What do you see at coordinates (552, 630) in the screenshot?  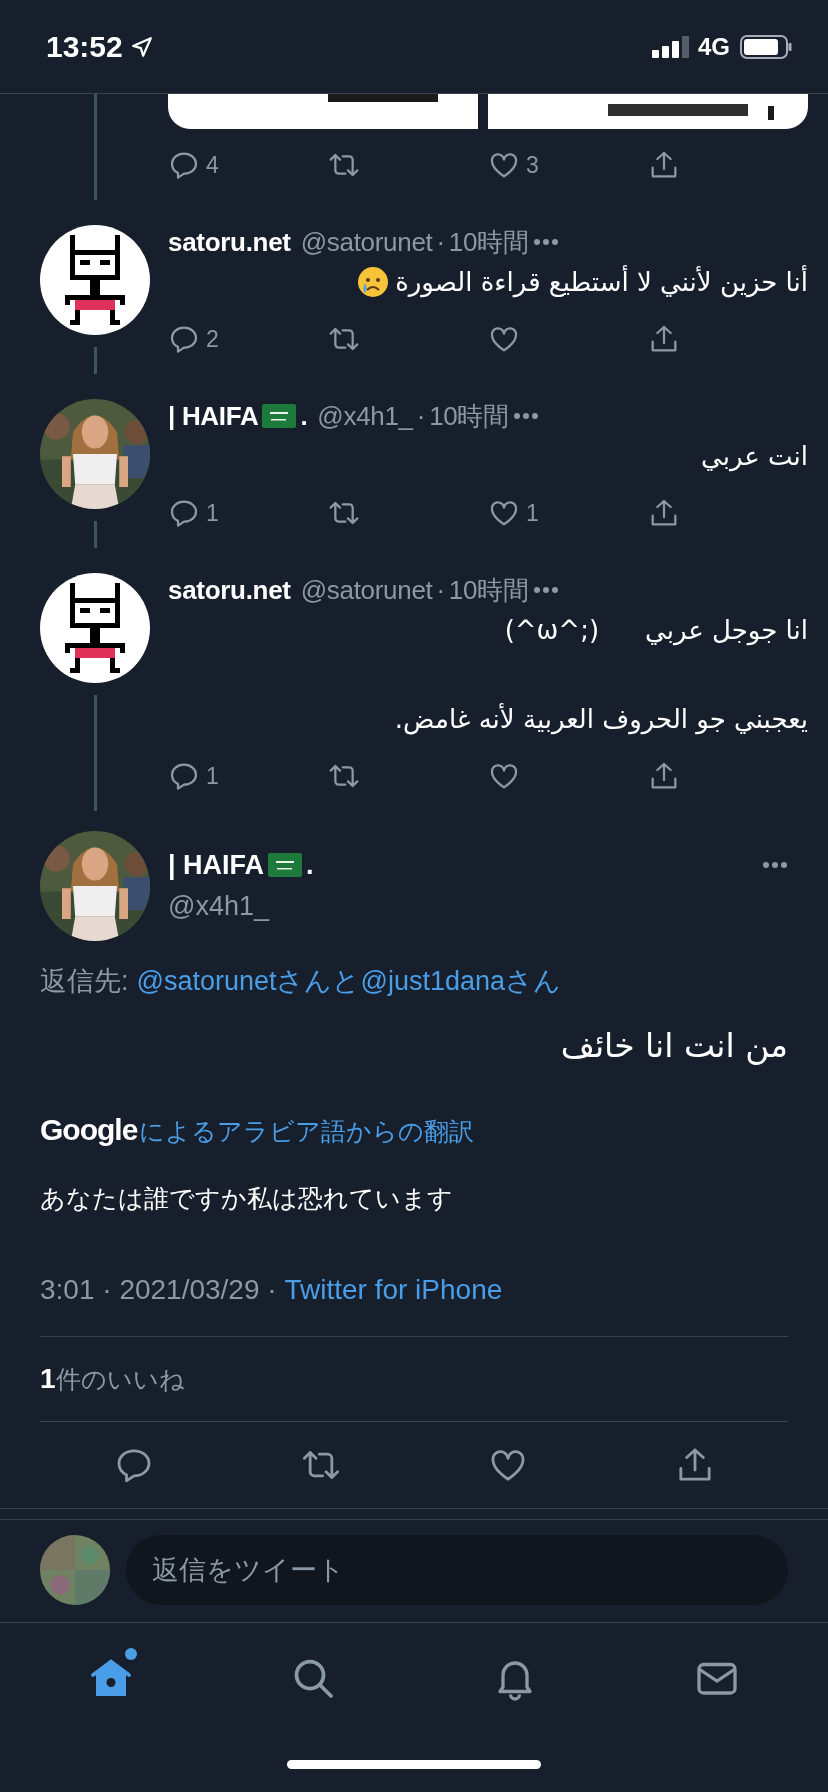 I see `tweet-text: (^ω^;)` at bounding box center [552, 630].